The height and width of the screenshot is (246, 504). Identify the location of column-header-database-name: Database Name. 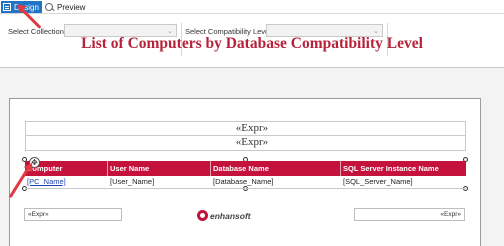
(240, 168).